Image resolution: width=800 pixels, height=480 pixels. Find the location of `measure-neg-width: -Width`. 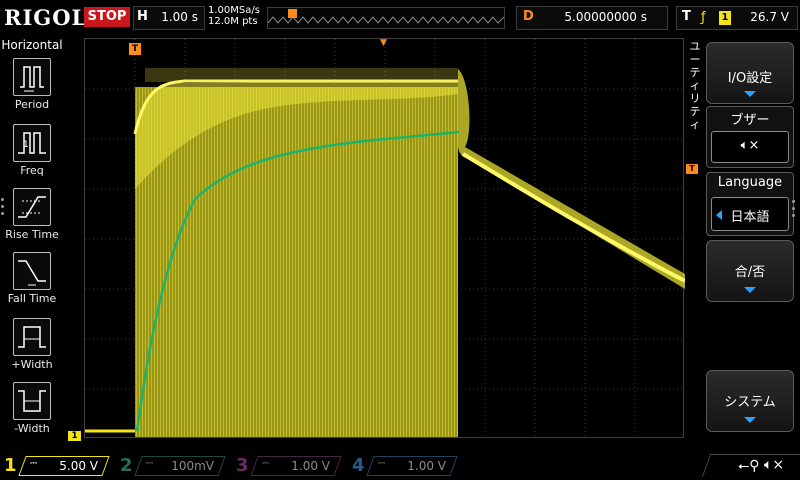

measure-neg-width: -Width is located at coordinates (32, 412).